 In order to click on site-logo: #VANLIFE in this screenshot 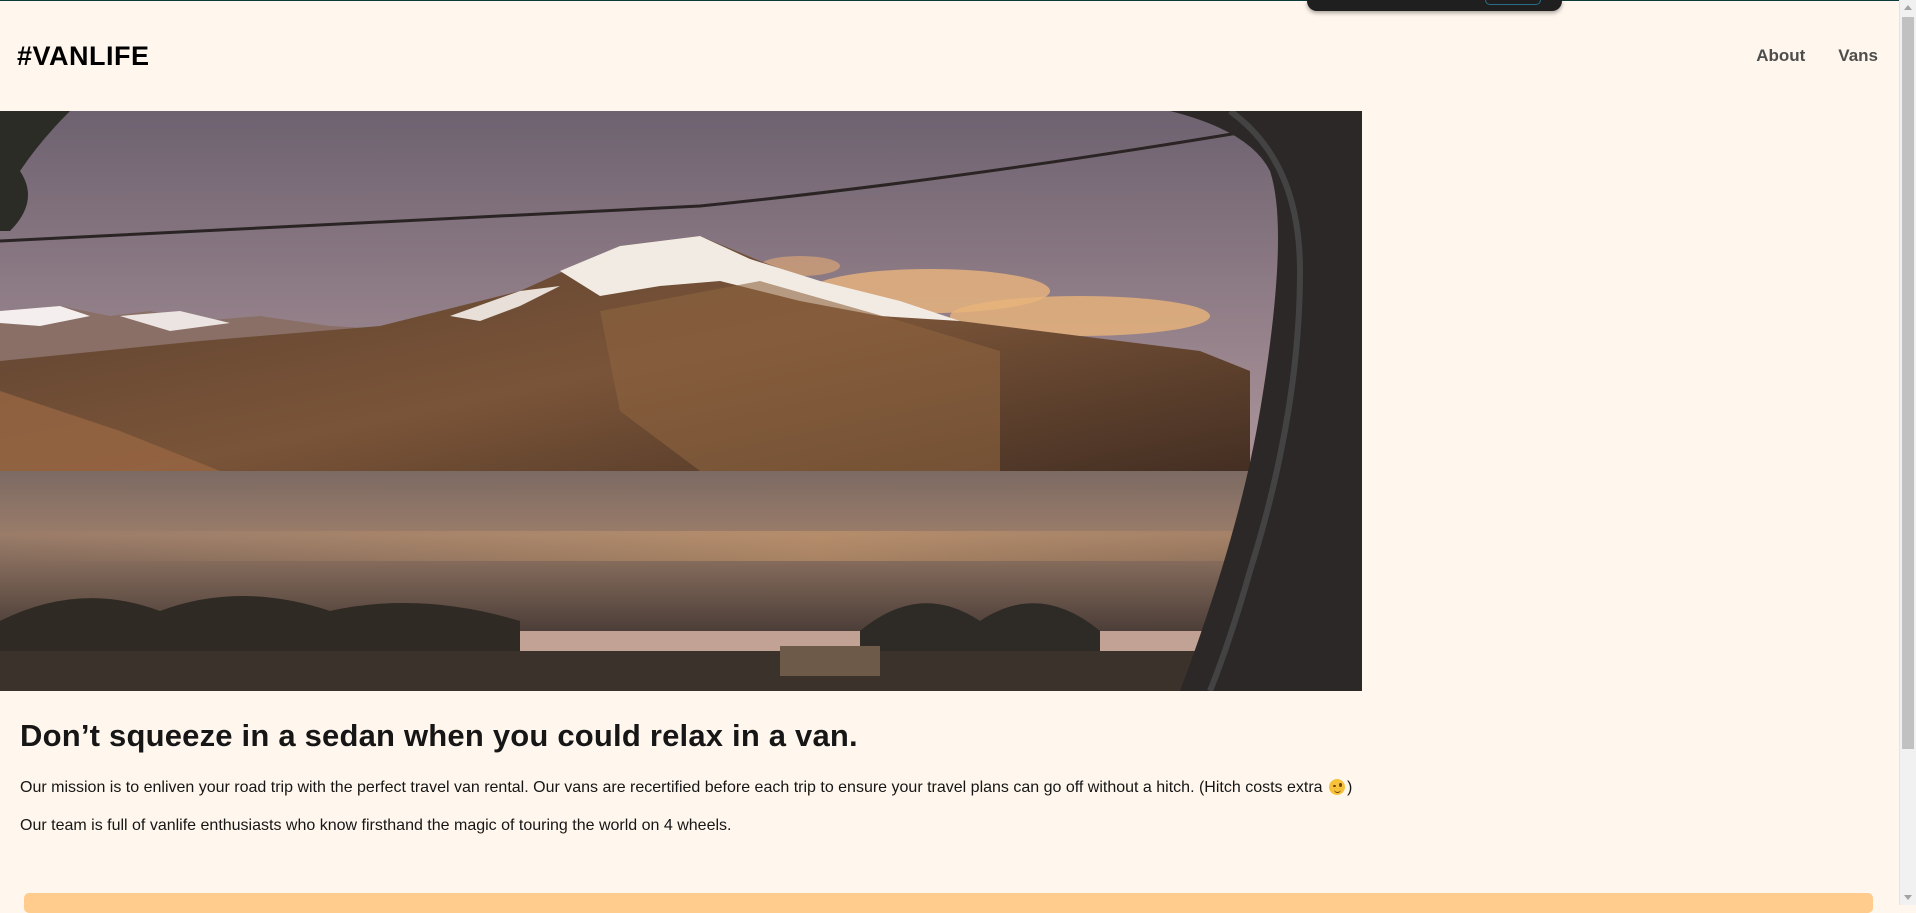, I will do `click(83, 56)`.